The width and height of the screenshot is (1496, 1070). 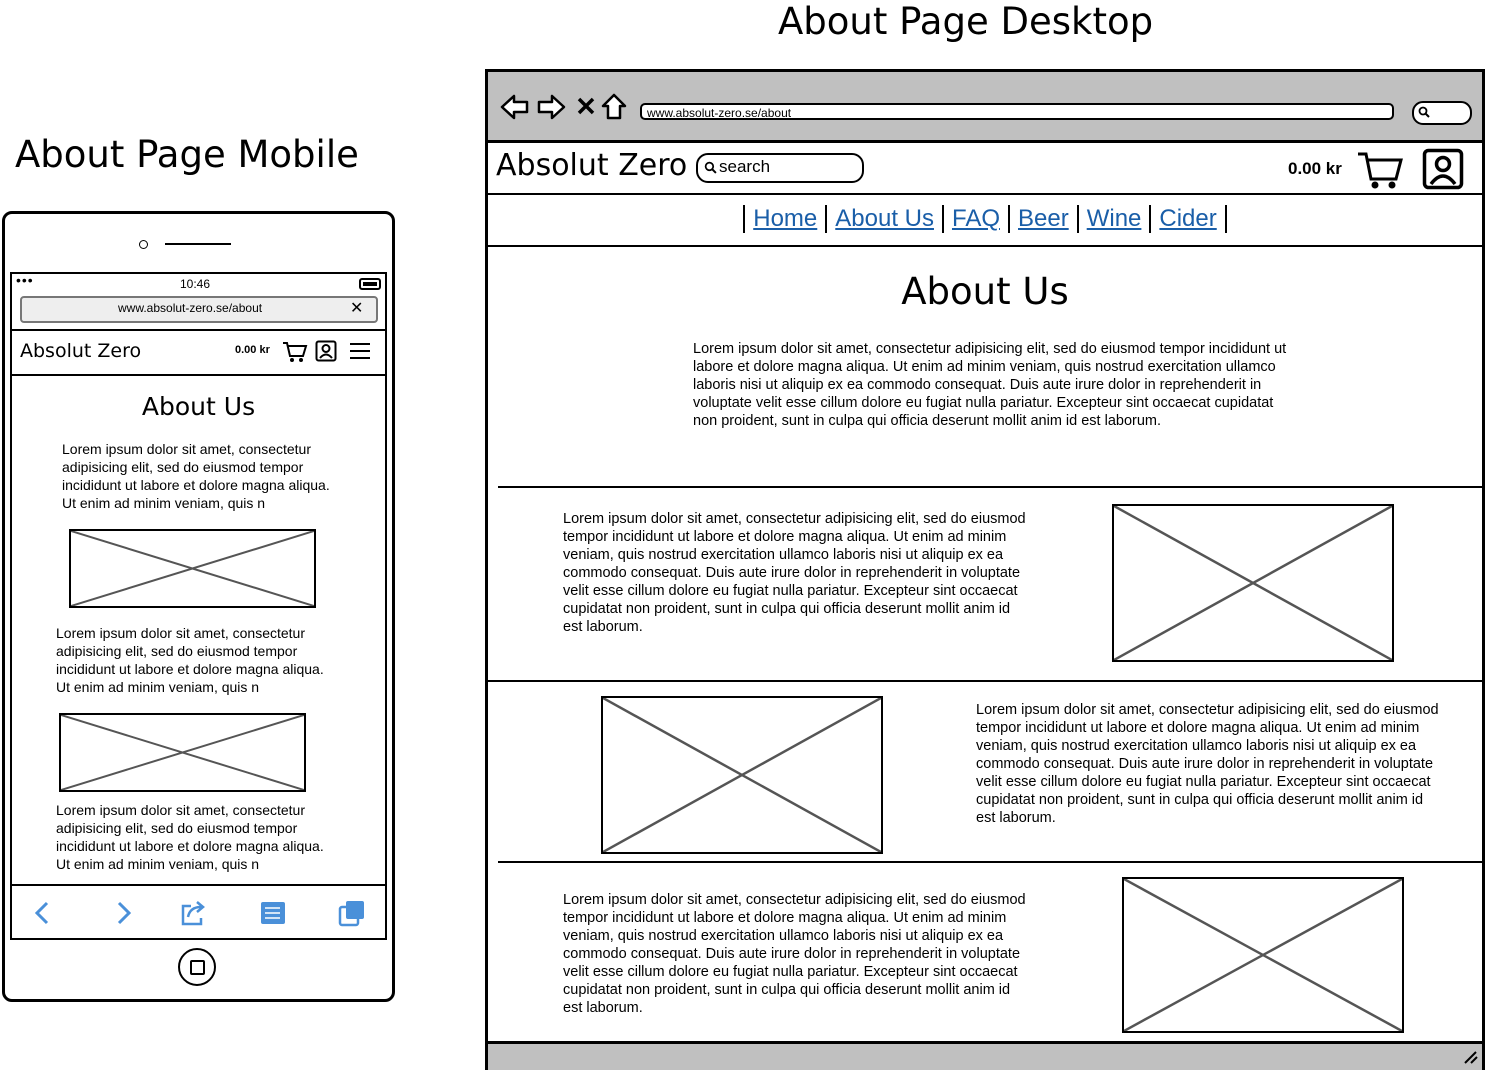 What do you see at coordinates (1443, 169) in the screenshot?
I see `user-account-icon` at bounding box center [1443, 169].